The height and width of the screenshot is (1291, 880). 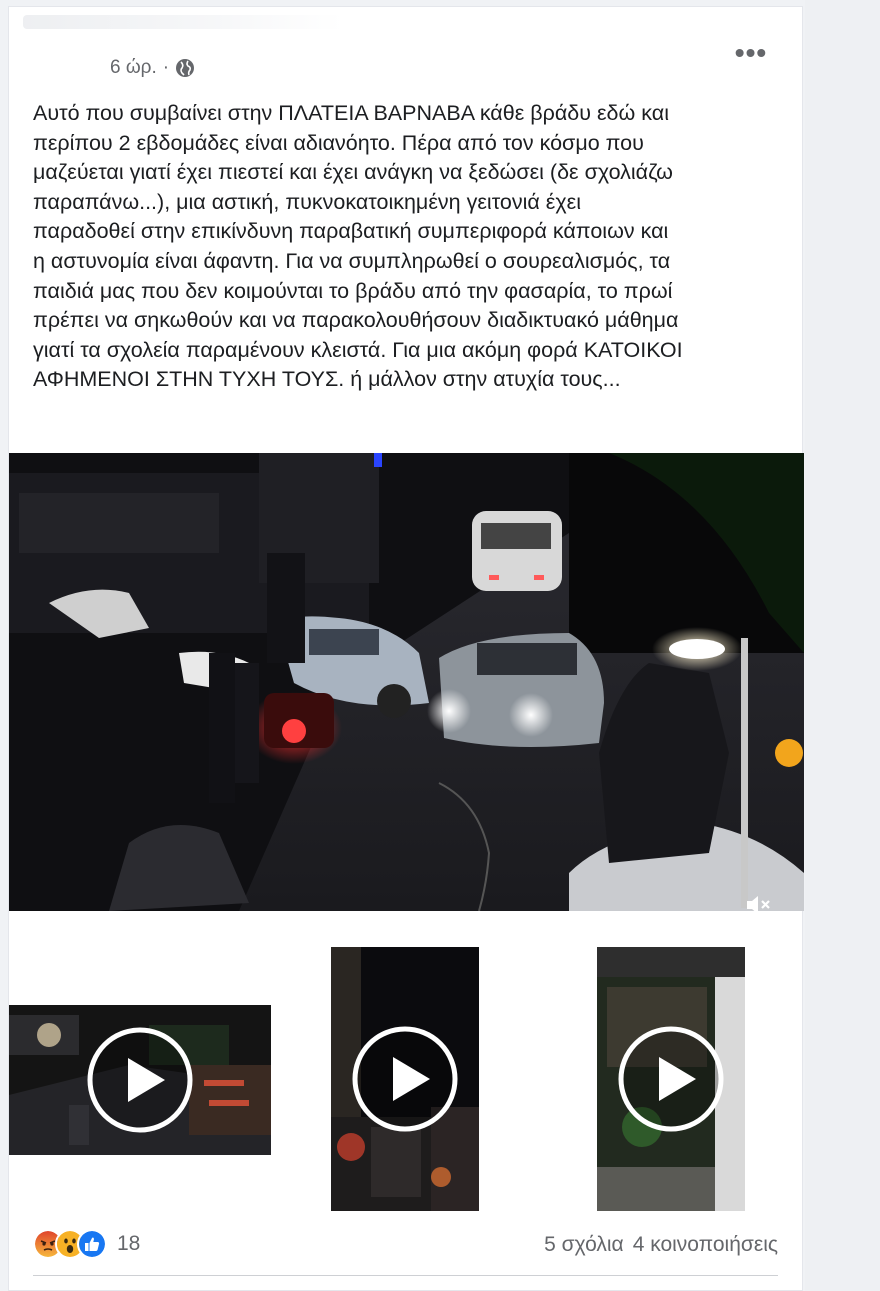 I want to click on more-options-button: •••, so click(x=751, y=53).